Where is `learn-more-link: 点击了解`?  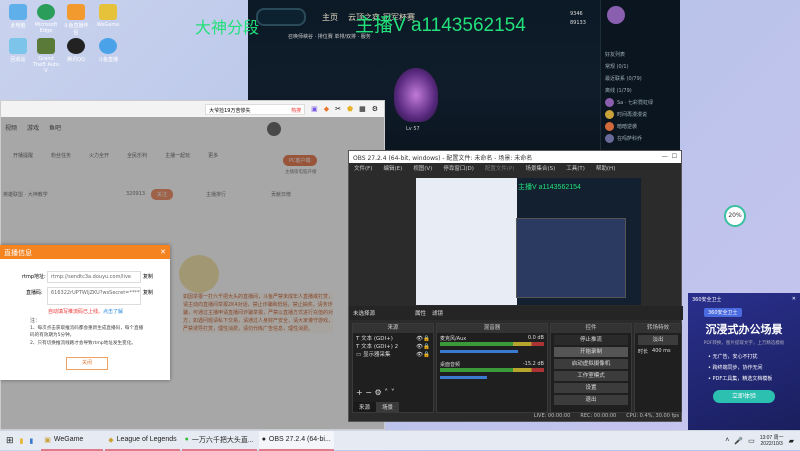 learn-more-link: 点击了解 is located at coordinates (113, 311).